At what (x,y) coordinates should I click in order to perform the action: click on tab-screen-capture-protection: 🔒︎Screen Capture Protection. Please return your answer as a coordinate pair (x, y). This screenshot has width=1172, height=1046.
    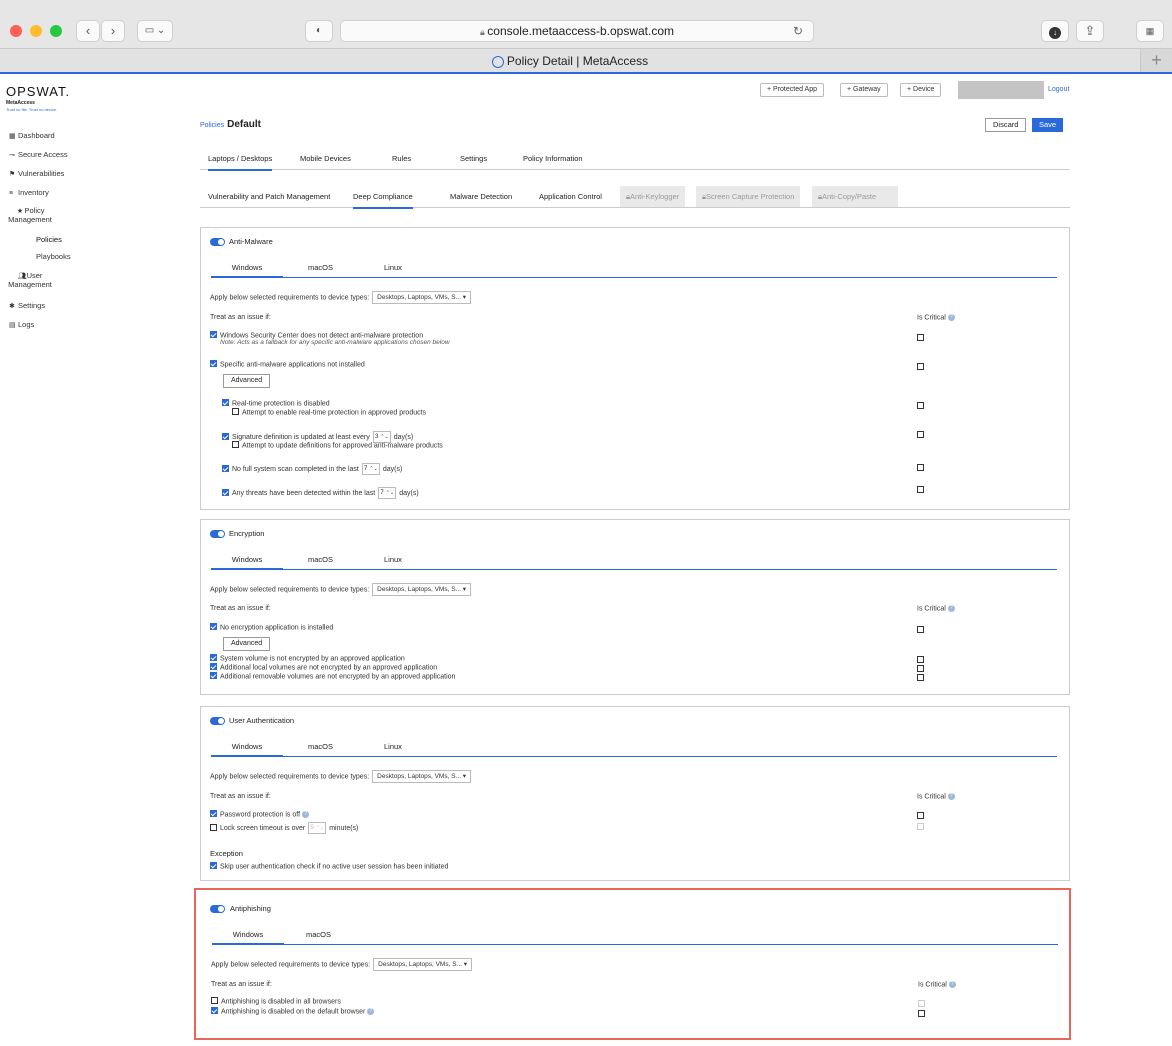
    Looking at the image, I should click on (748, 196).